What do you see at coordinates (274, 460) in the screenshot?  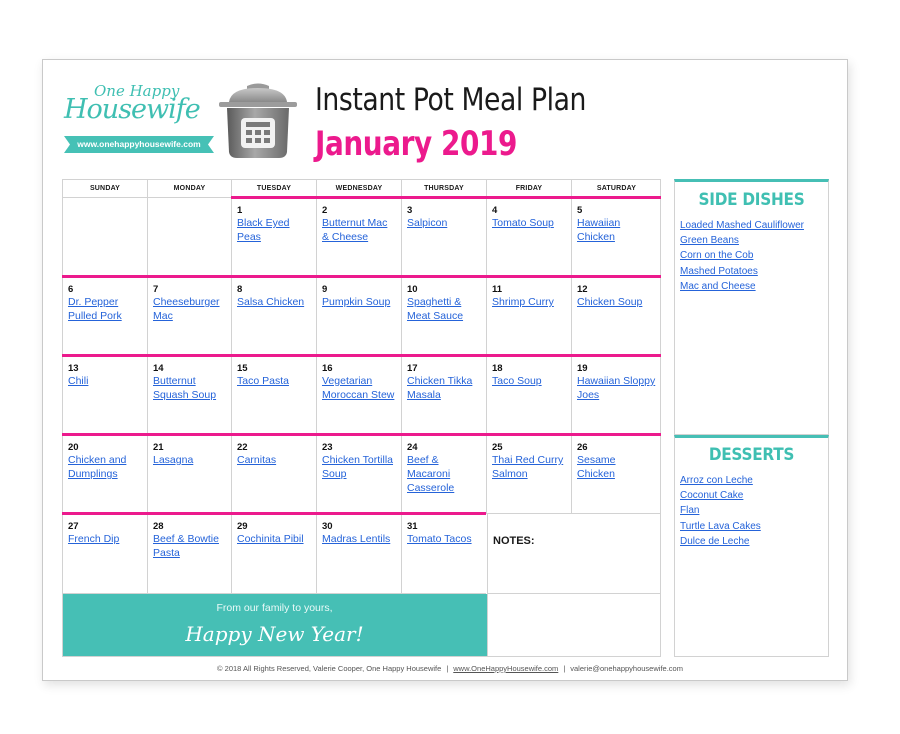 I see `meal-link: Carnitas` at bounding box center [274, 460].